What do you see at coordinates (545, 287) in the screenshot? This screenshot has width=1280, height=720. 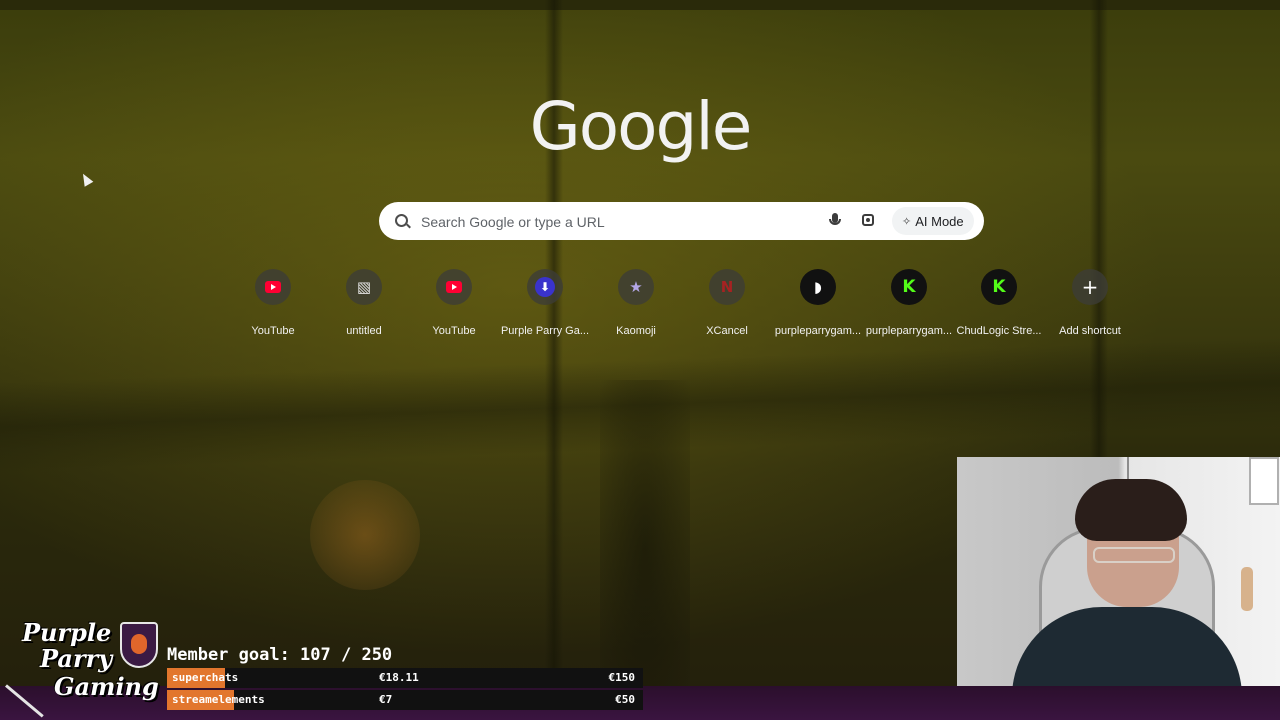 I see `purple-parry-icon: ⬇` at bounding box center [545, 287].